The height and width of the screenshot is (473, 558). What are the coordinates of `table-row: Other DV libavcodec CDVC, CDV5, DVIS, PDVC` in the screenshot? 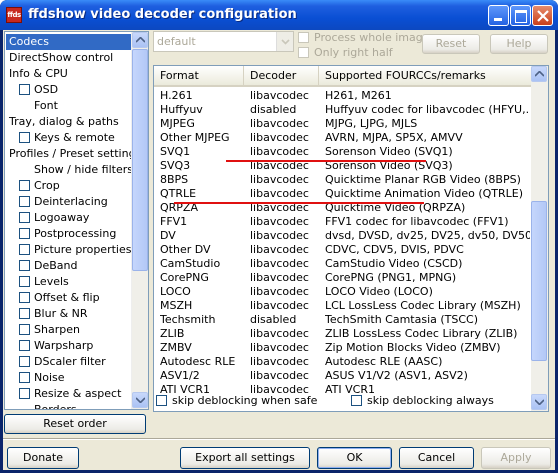 It's located at (343, 250).